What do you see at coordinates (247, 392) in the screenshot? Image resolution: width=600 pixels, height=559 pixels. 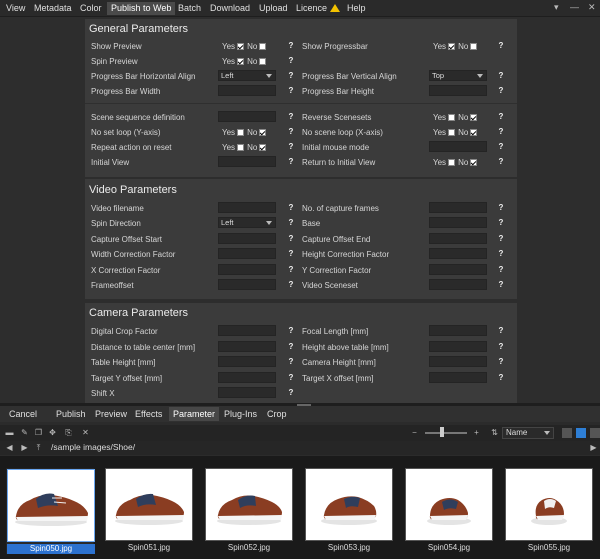 I see `shift-x-input` at bounding box center [247, 392].